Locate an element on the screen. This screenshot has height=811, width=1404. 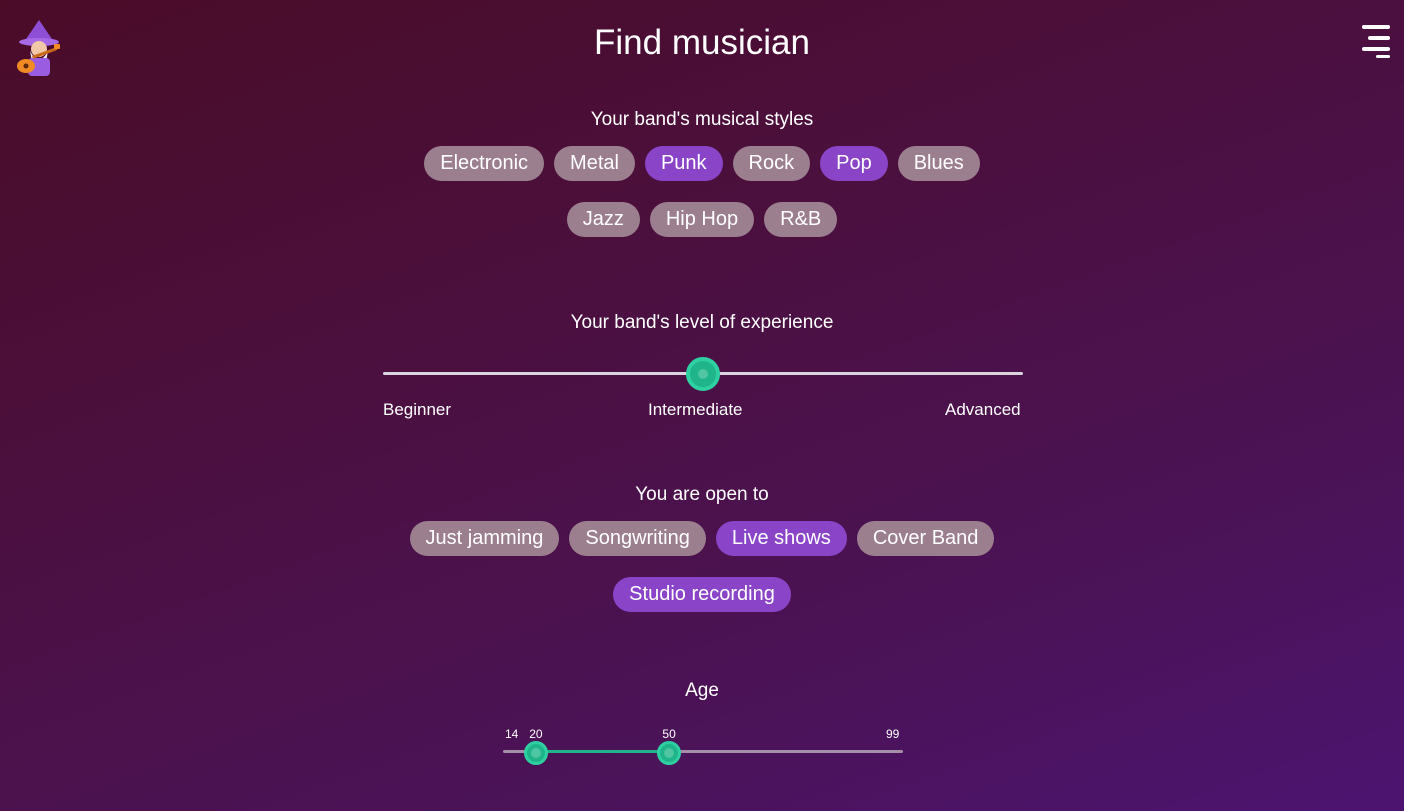
level-label-beginner: Beginner is located at coordinates (417, 409).